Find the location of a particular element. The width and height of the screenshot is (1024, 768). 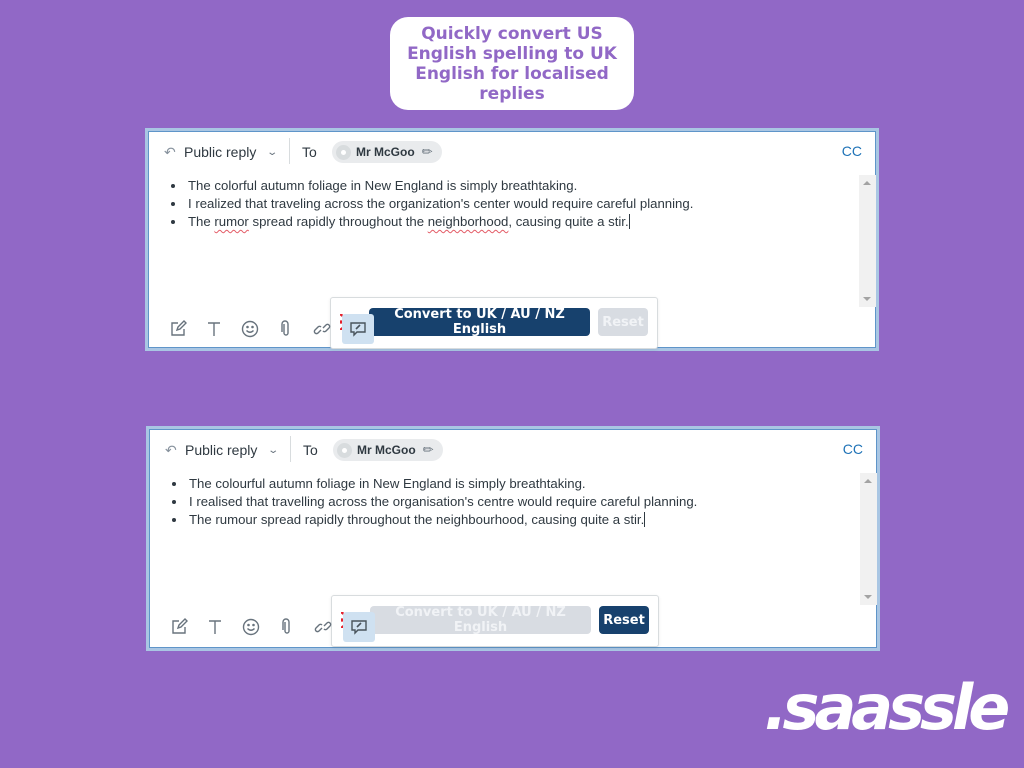

logo-text: .saassle is located at coordinates (887, 707).